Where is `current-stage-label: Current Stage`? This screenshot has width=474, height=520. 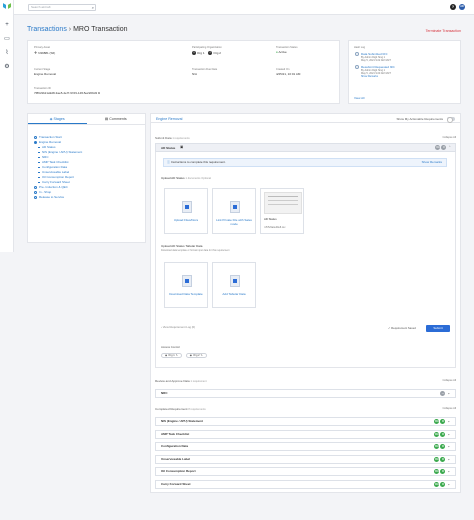
current-stage-label: Current Stage is located at coordinates (42, 69).